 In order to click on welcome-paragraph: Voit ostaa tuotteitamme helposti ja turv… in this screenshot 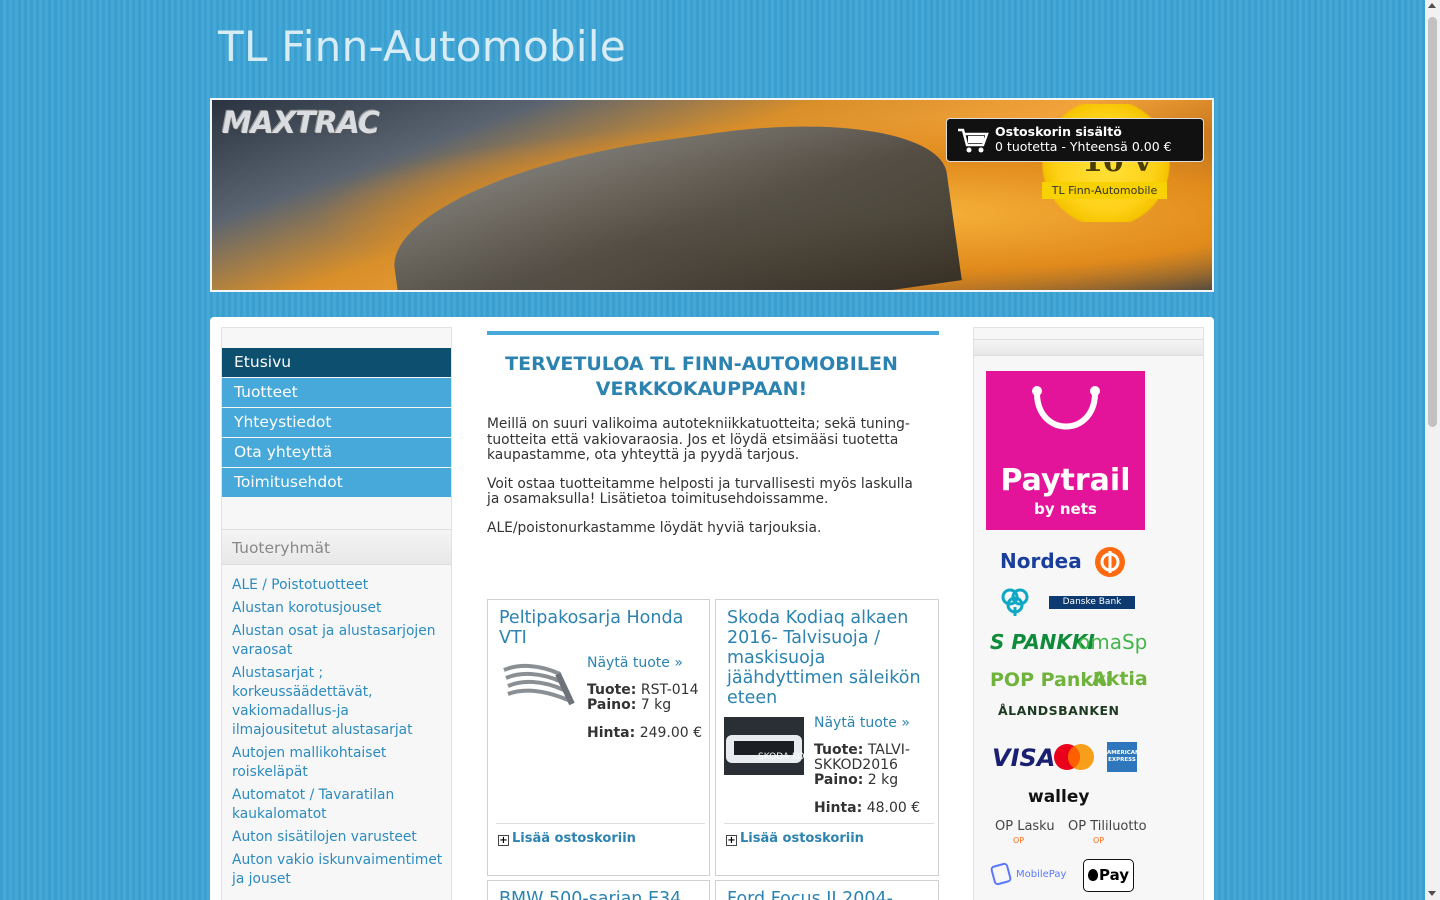, I will do `click(700, 491)`.